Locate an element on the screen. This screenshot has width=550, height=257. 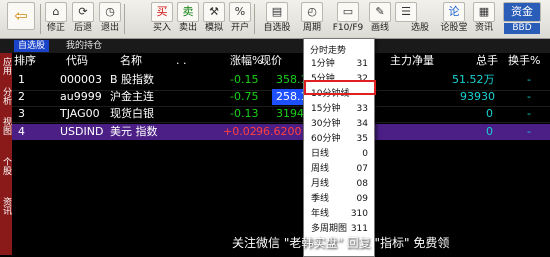
row-seq: 1 is located at coordinates (21, 79).